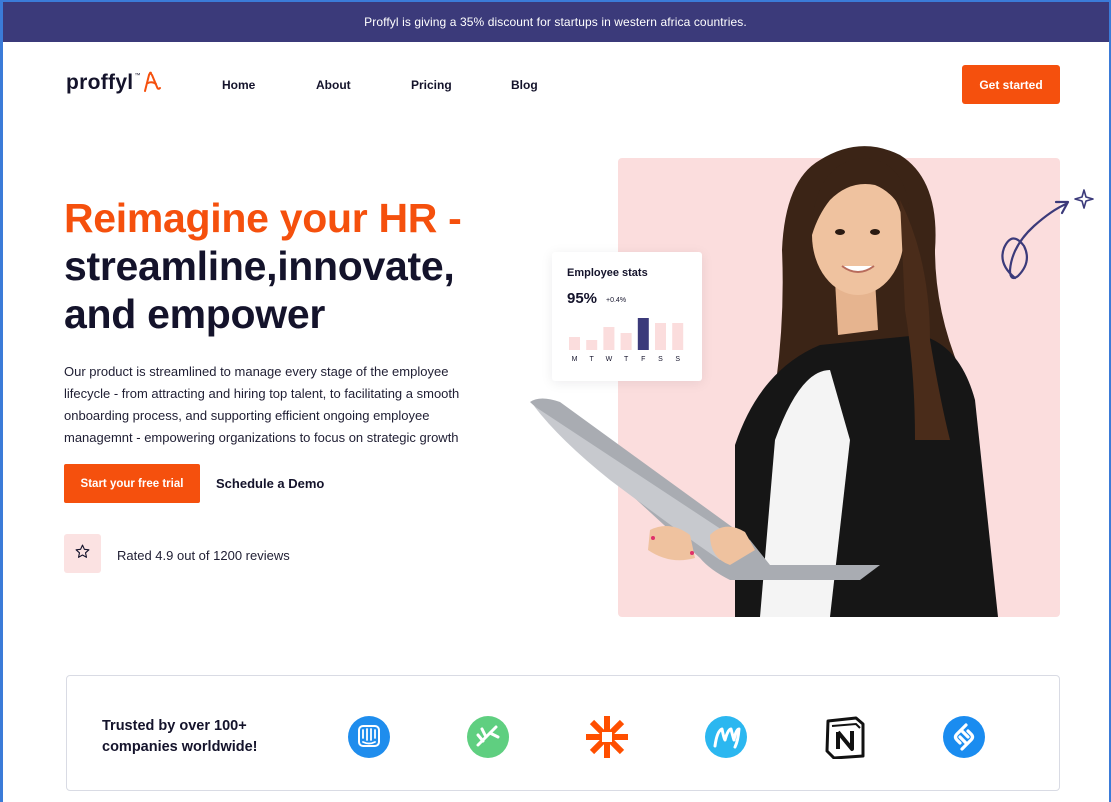 Image resolution: width=1111 pixels, height=802 pixels. What do you see at coordinates (845, 737) in the screenshot?
I see `notion-logo` at bounding box center [845, 737].